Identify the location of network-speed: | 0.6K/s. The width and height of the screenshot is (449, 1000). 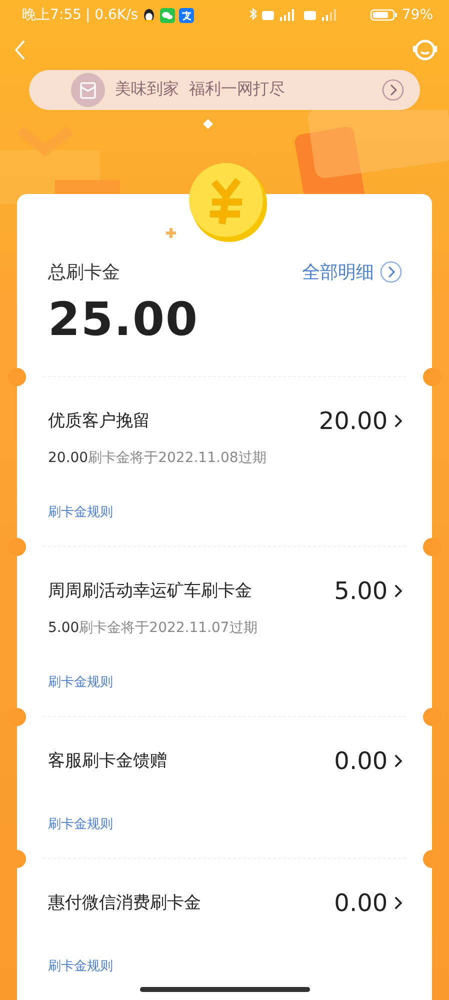
(111, 15).